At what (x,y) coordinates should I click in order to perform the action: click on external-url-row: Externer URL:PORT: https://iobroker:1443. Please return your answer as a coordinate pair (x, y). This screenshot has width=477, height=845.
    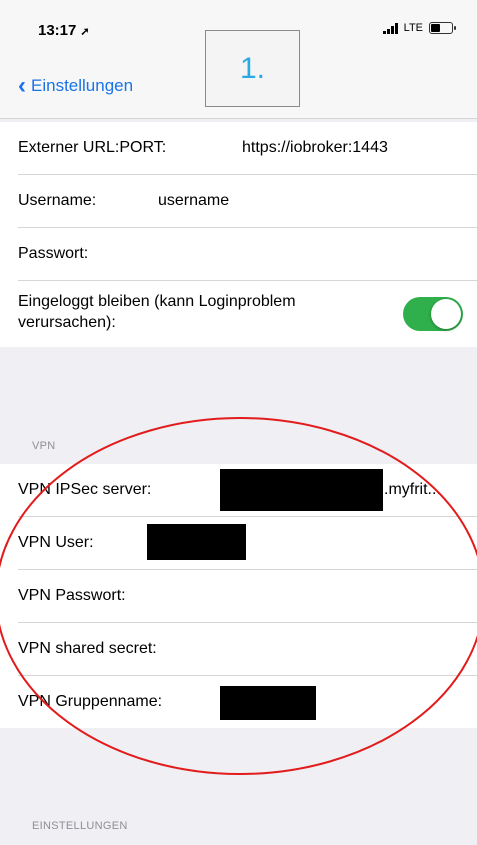
    Looking at the image, I should click on (247, 148).